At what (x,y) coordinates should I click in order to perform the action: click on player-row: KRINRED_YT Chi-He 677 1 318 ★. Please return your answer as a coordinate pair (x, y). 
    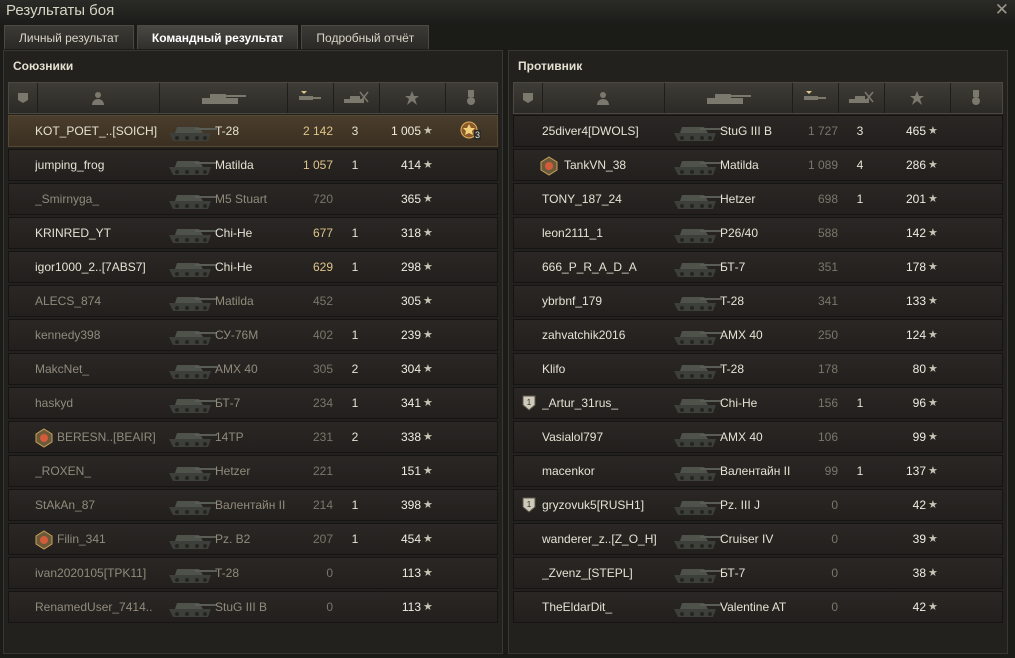
    Looking at the image, I should click on (253, 233).